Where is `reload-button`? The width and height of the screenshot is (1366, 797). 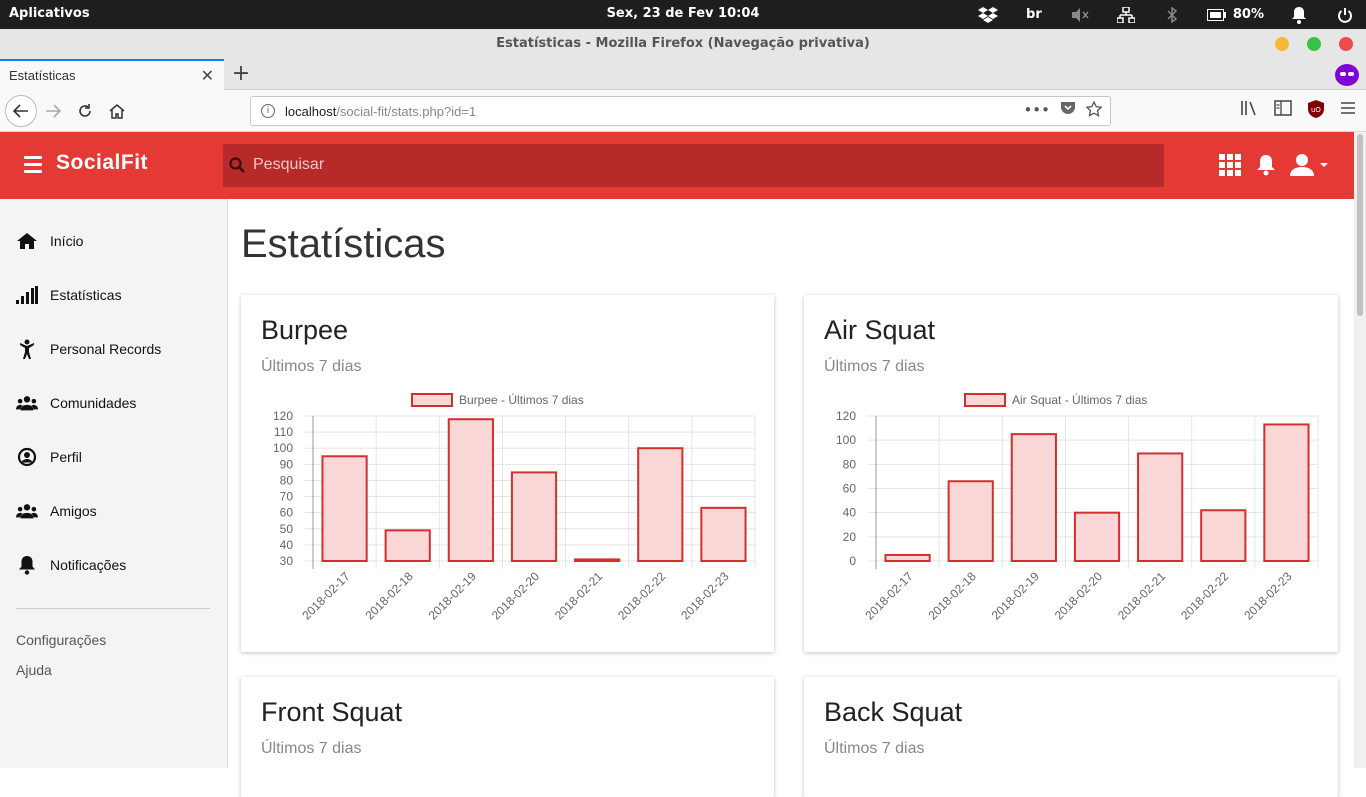
reload-button is located at coordinates (85, 111).